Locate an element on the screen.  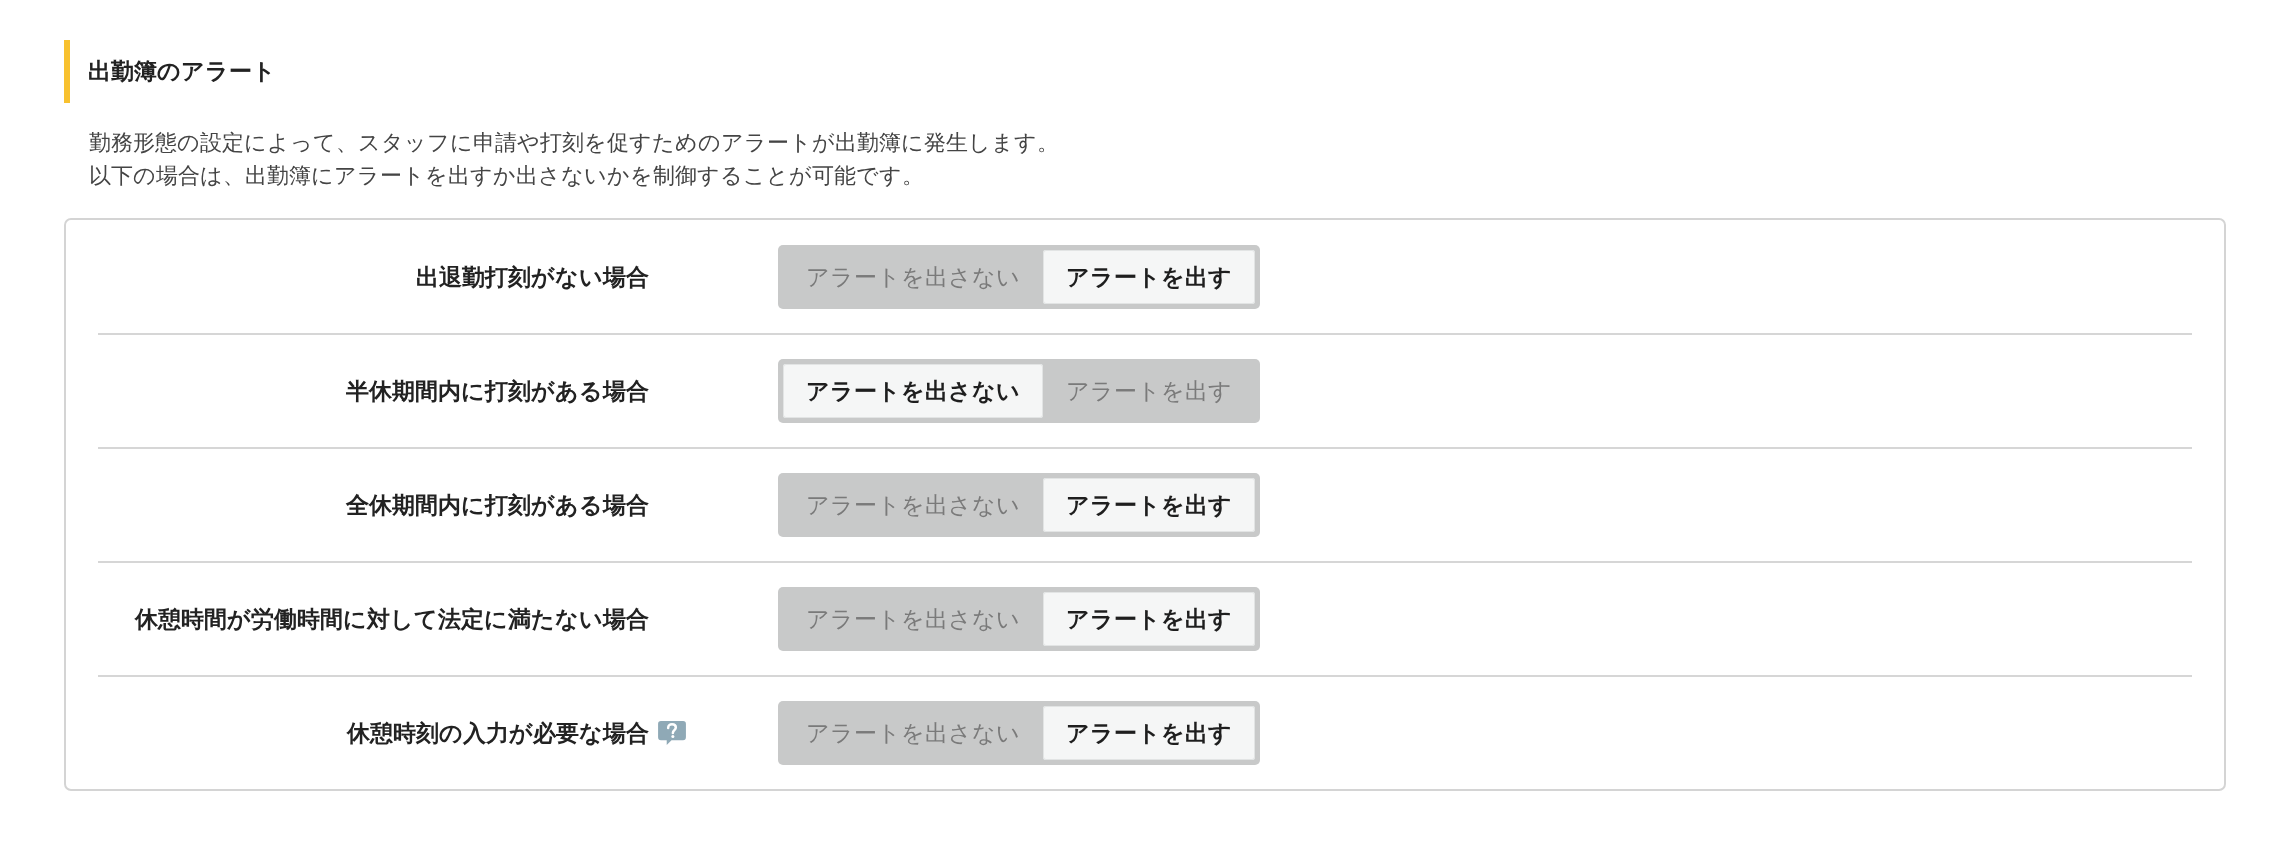
toggle-option: アラートを出さない is located at coordinates (913, 391).